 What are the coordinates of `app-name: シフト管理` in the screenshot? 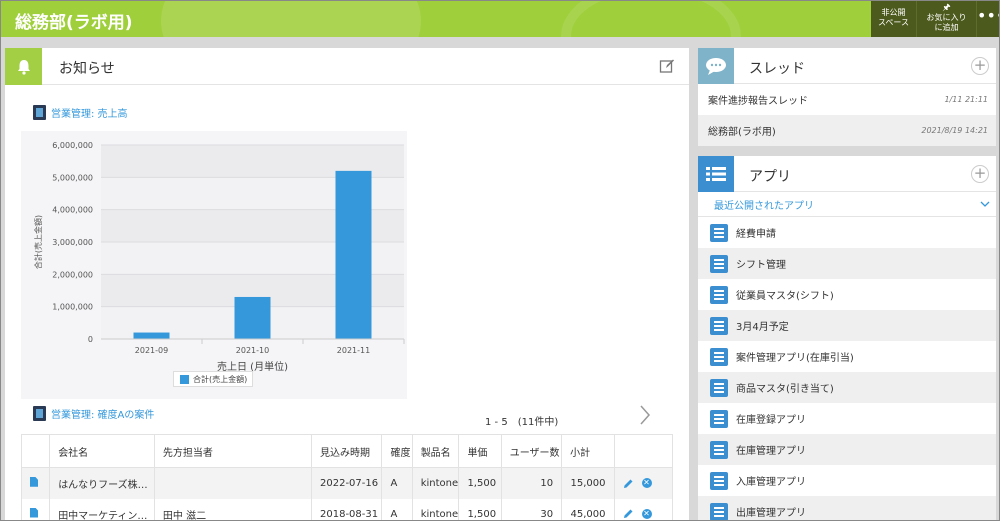 It's located at (761, 265).